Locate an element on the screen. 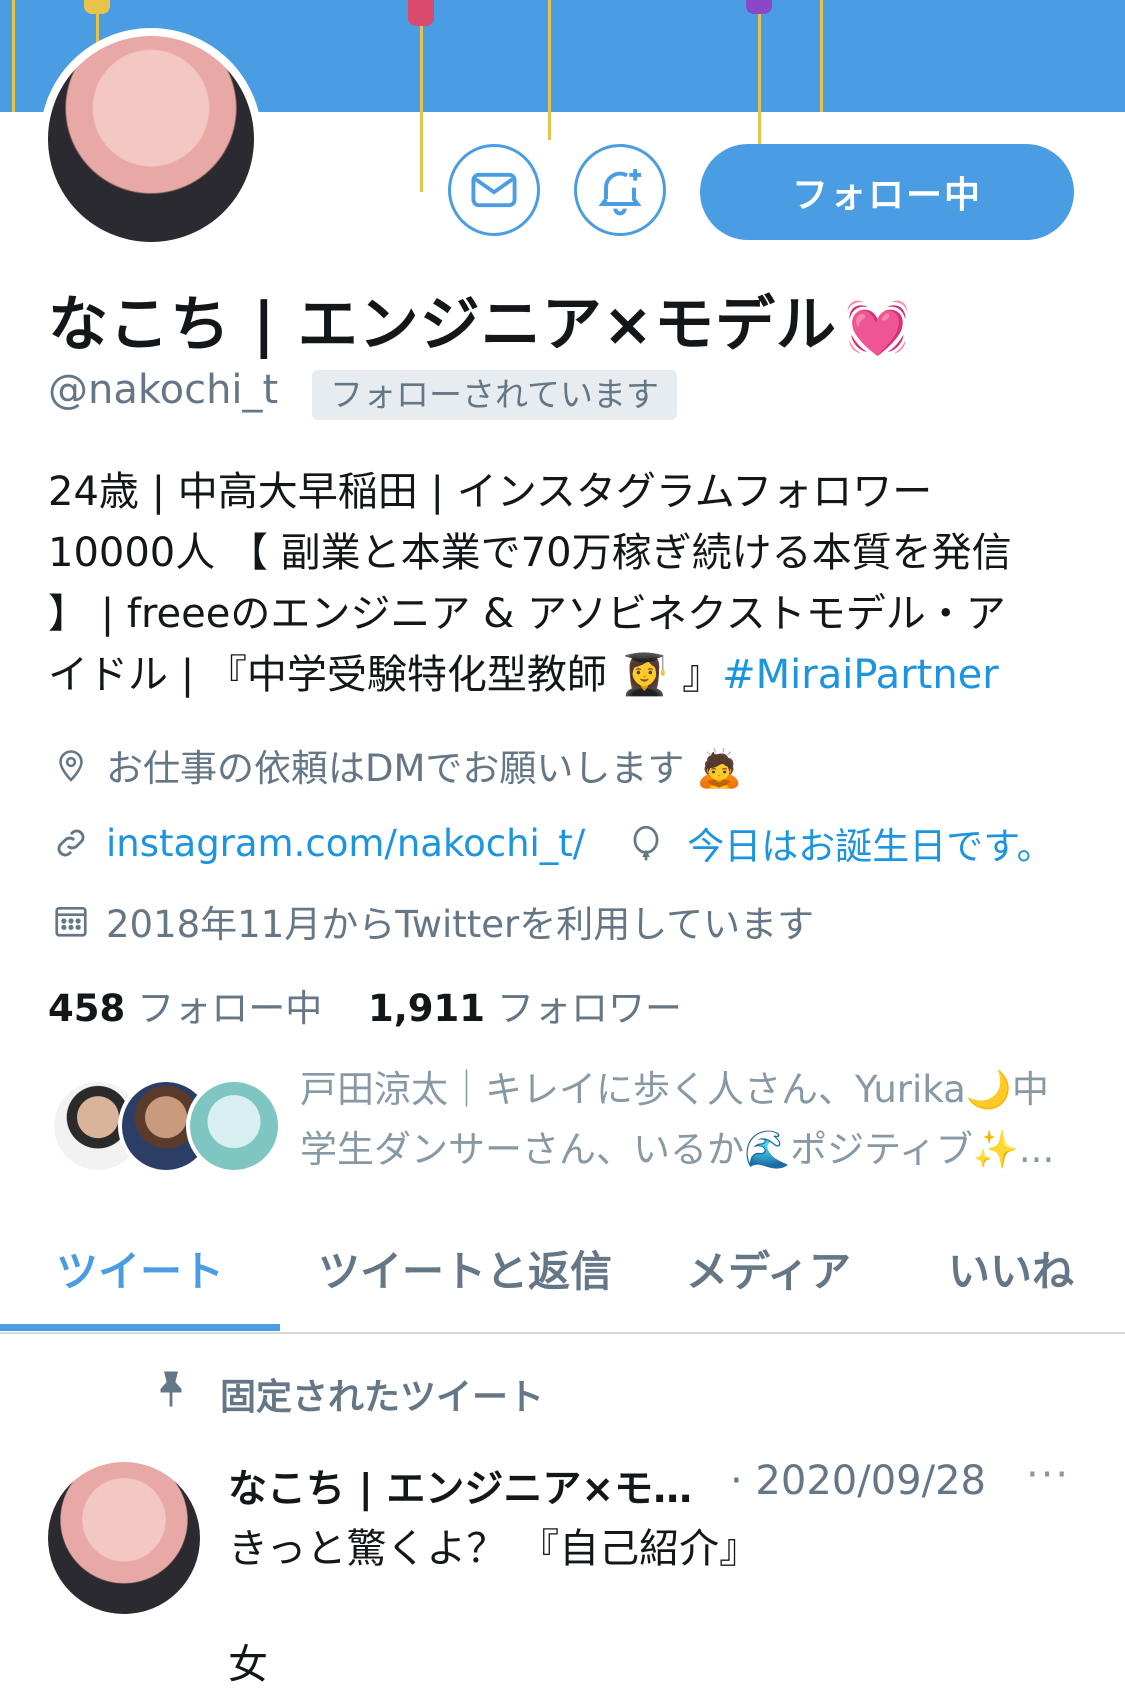  tweet-author-avatar is located at coordinates (124, 1538).